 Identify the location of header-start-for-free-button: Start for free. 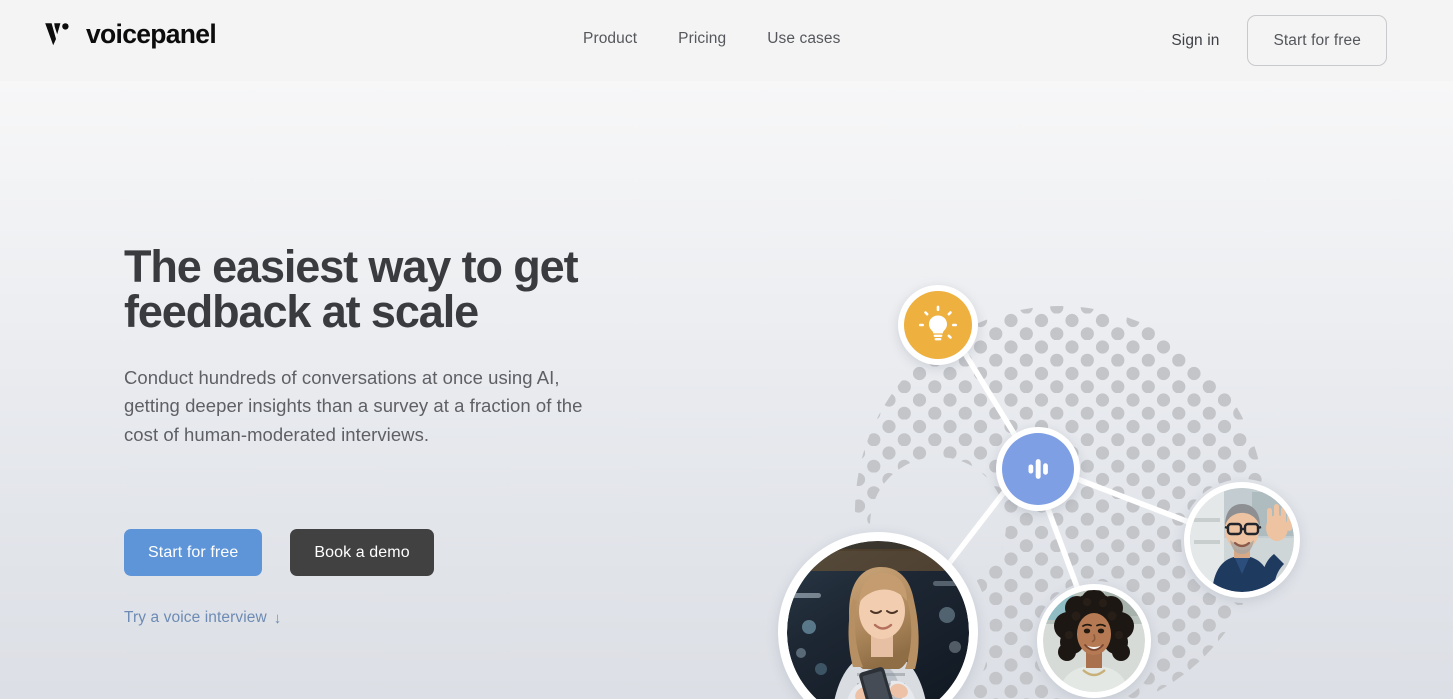
(1317, 40).